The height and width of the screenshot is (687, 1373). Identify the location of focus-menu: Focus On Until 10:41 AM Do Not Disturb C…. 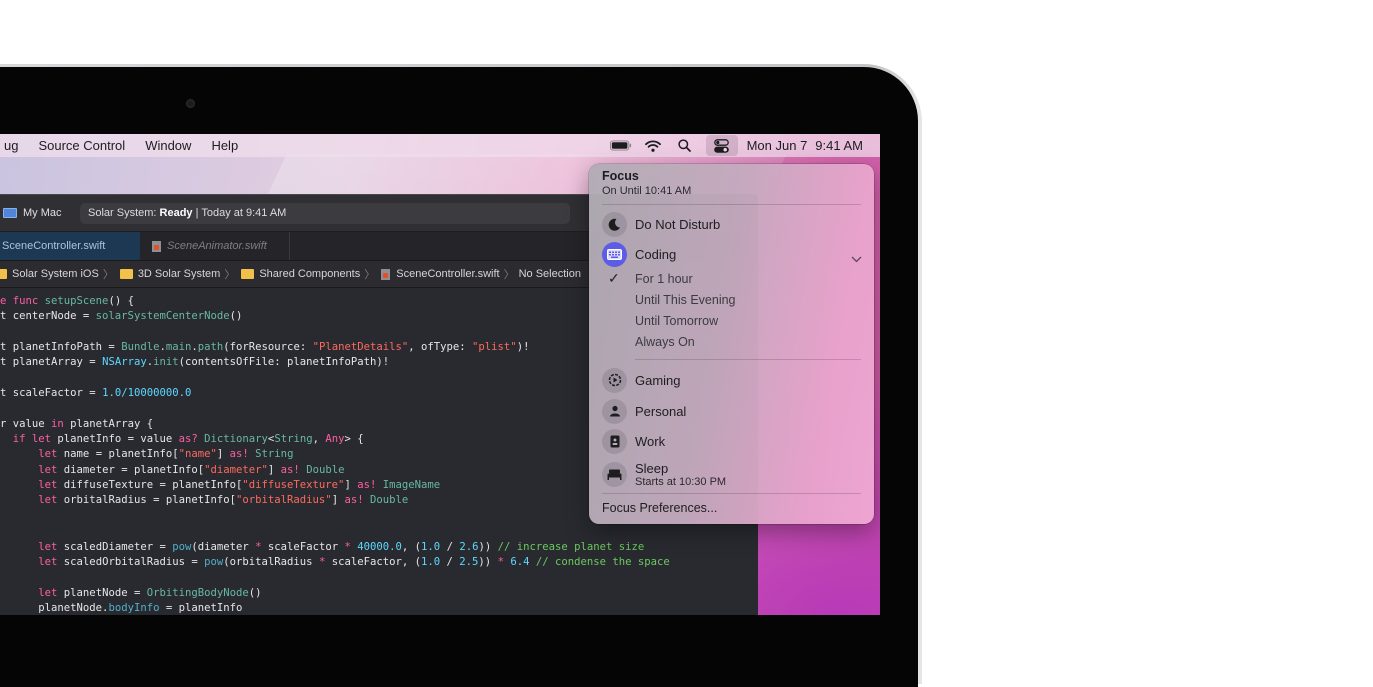
(731, 344).